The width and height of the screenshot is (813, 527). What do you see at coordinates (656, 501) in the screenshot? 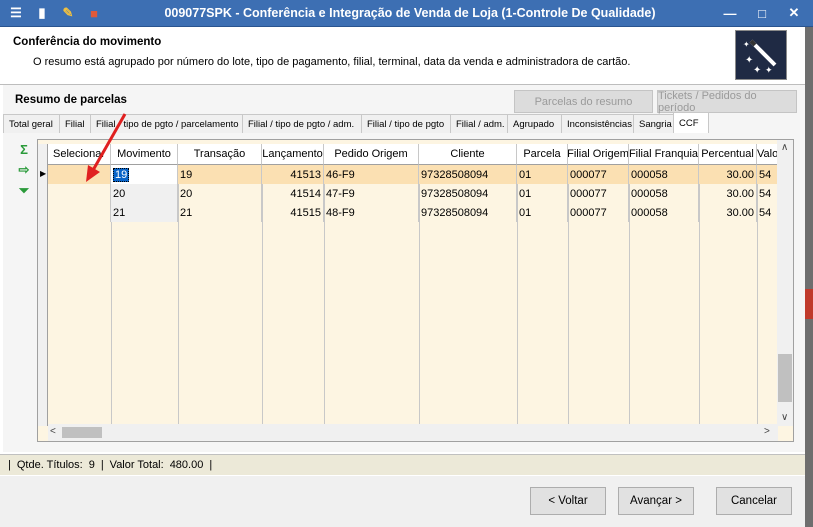
I see `avancar-button: Avançar >` at bounding box center [656, 501].